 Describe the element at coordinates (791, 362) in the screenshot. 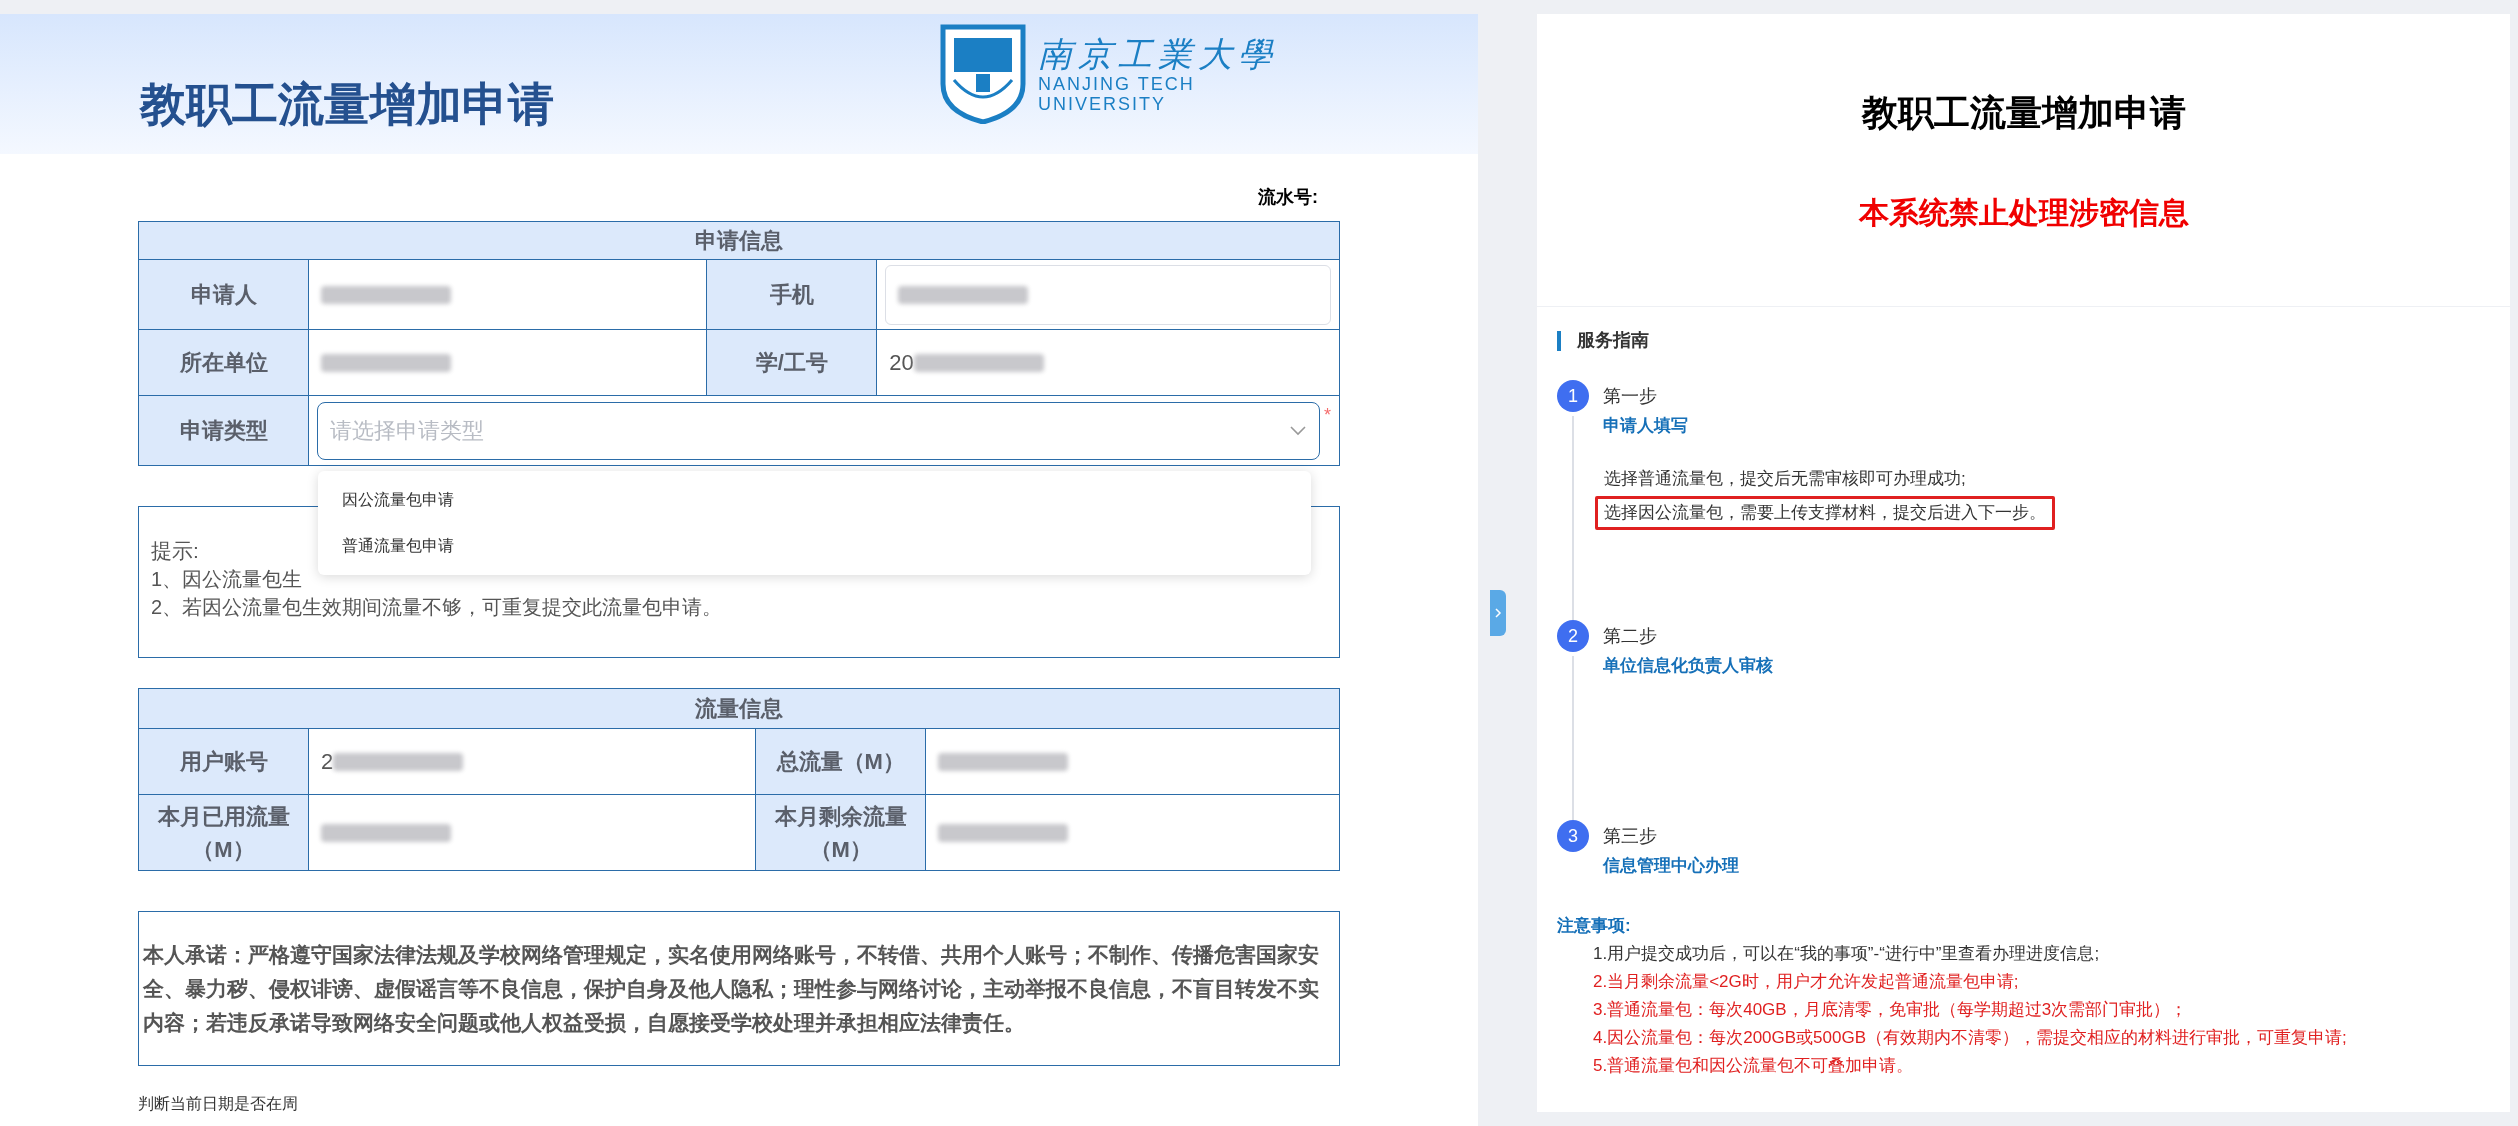

I see `field-label: 学/工号` at that location.